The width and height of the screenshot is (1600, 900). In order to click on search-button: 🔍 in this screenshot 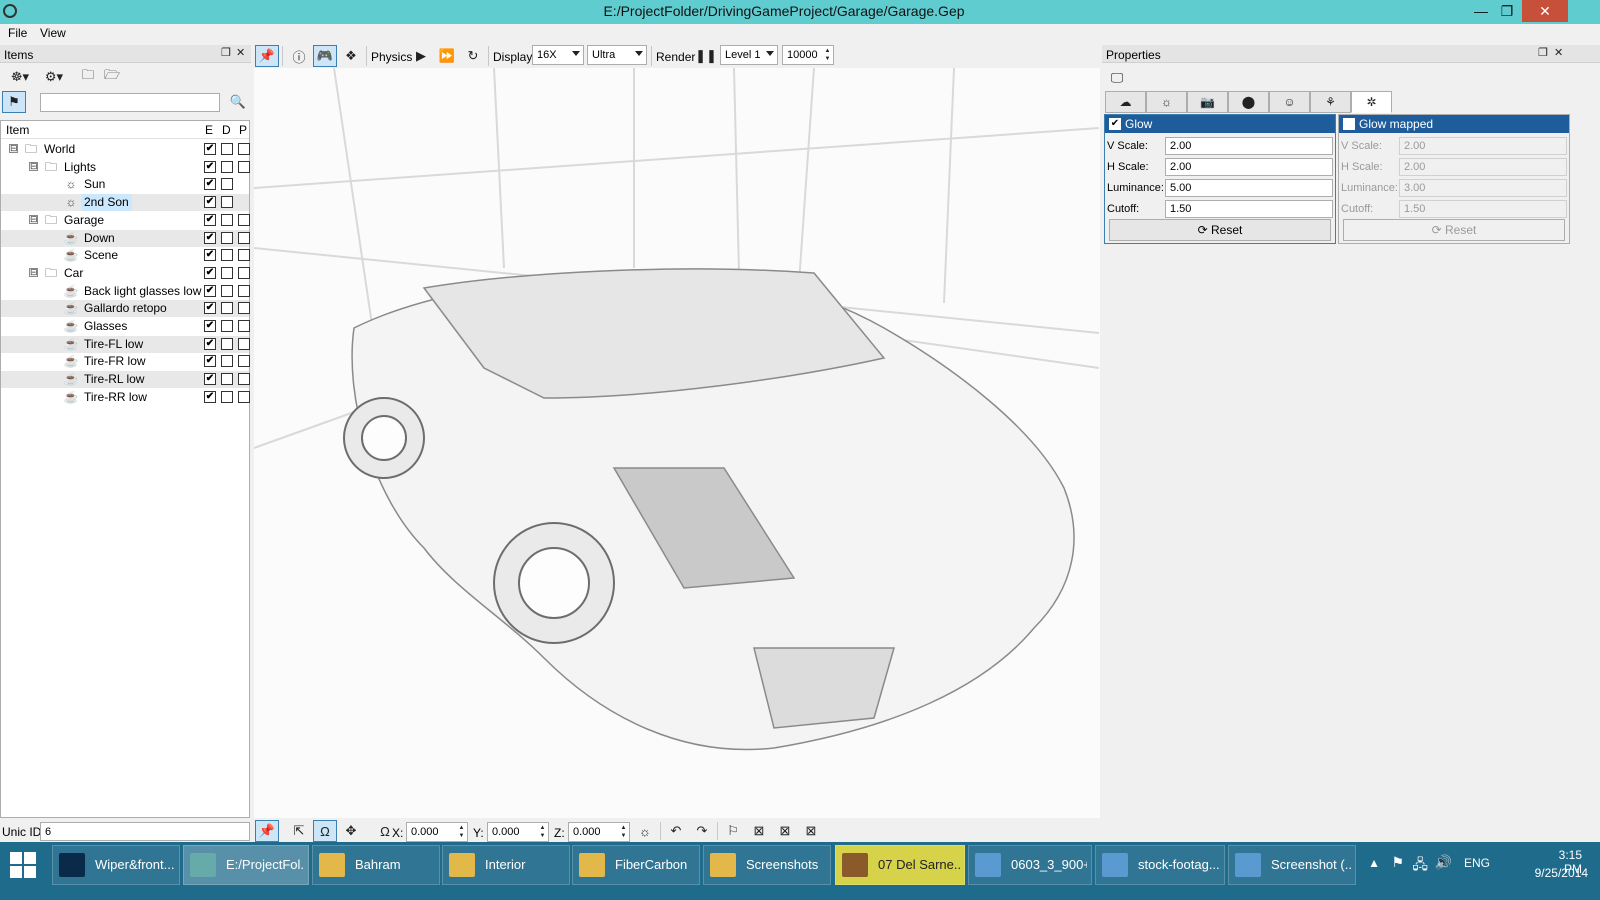, I will do `click(238, 102)`.